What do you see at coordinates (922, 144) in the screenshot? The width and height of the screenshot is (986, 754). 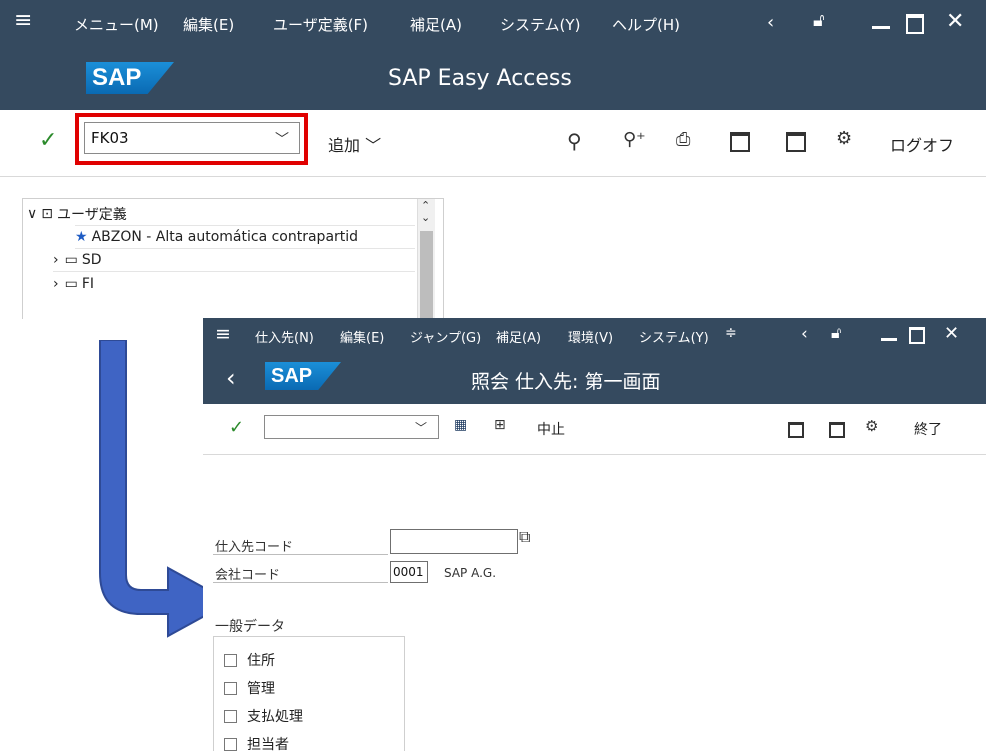 I see `logoff-button: ログオフ` at bounding box center [922, 144].